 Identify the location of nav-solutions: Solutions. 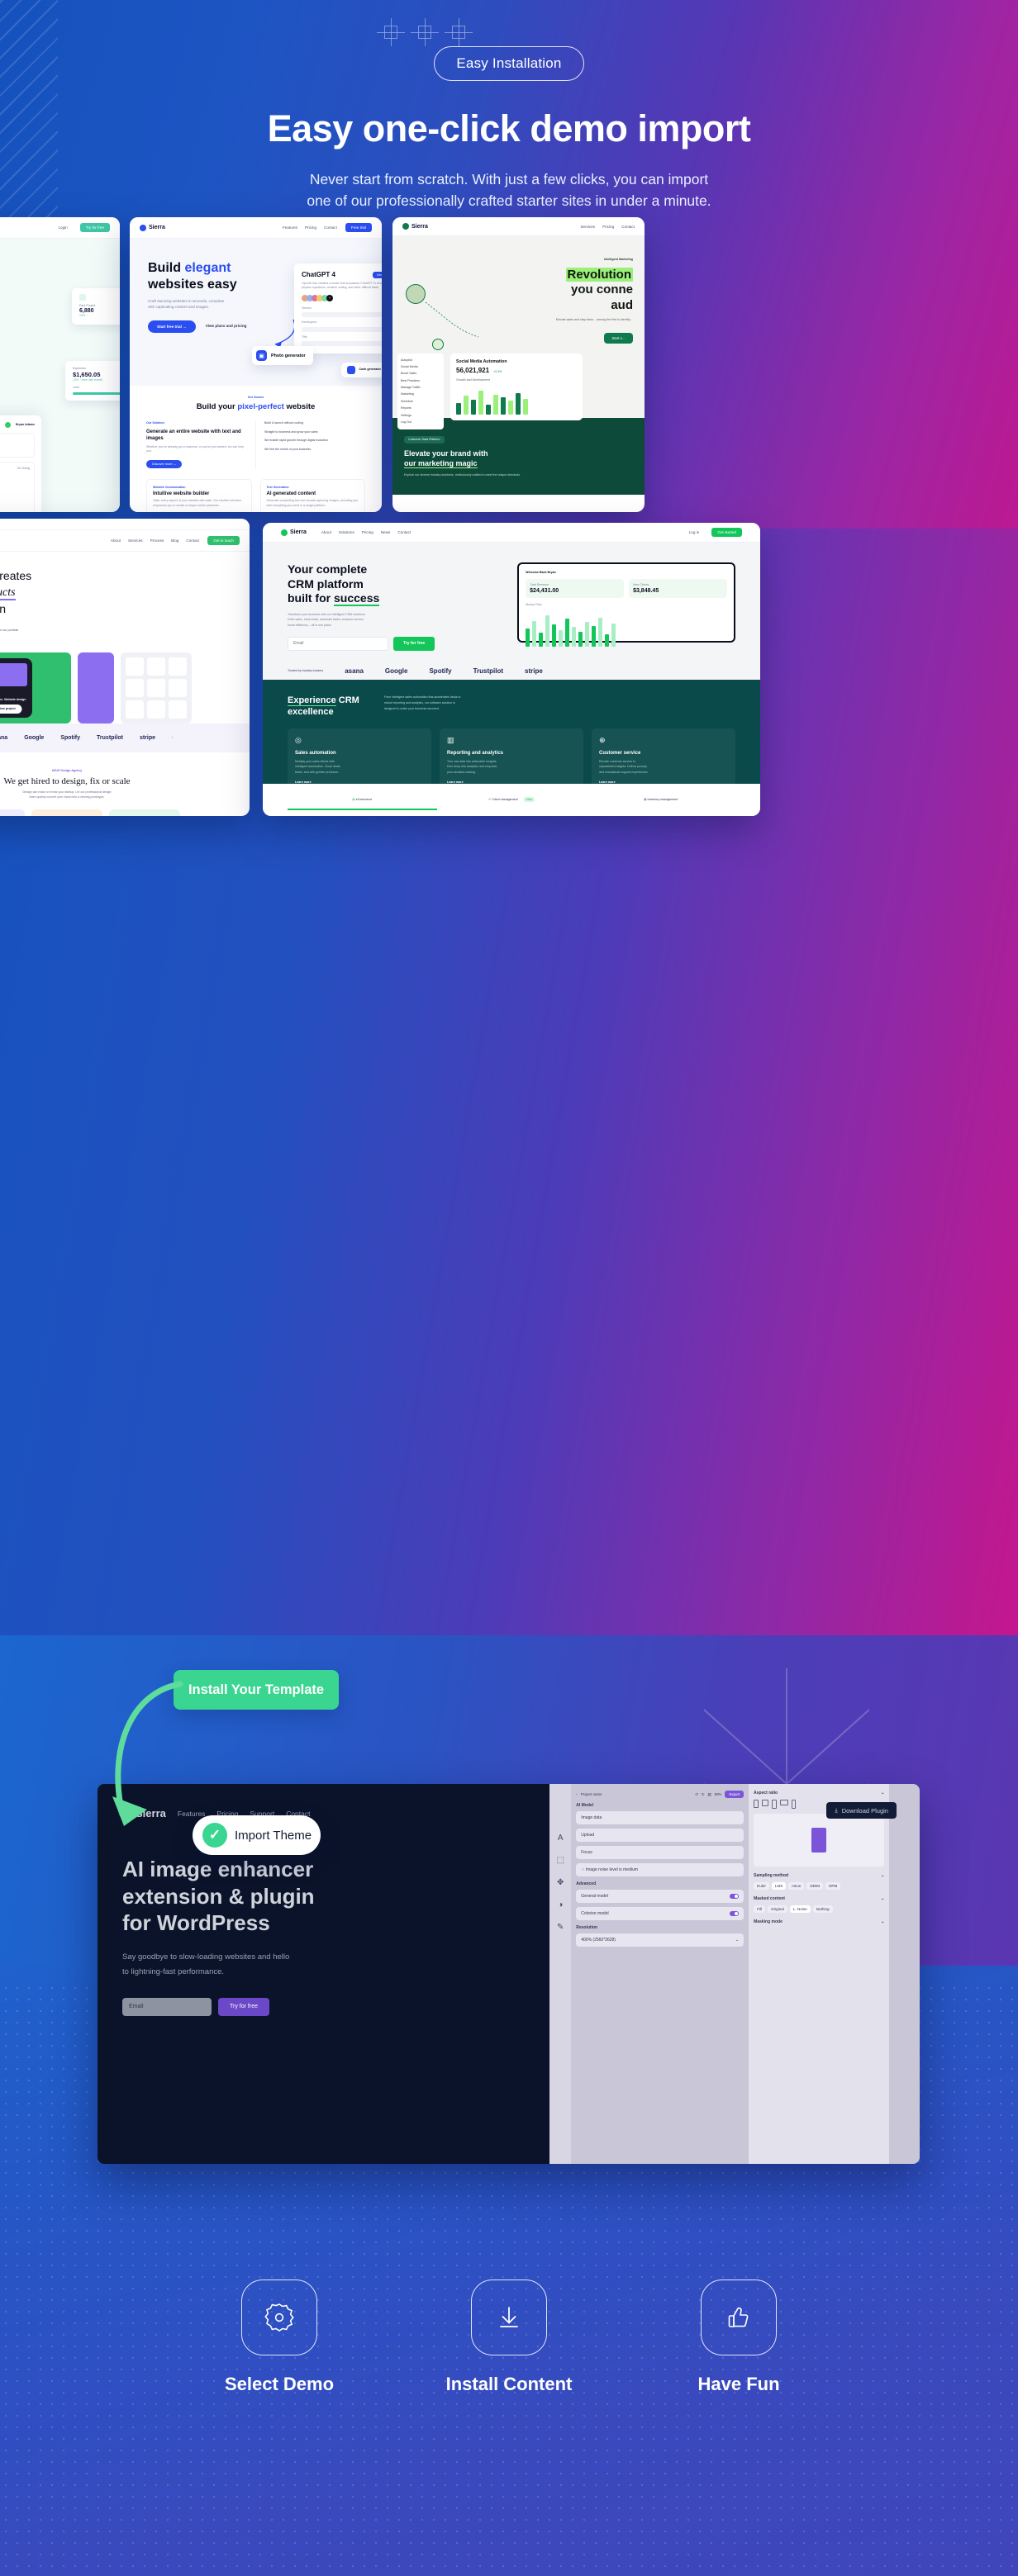
(346, 532).